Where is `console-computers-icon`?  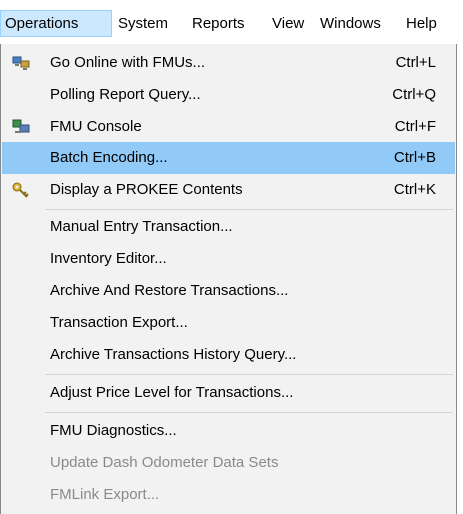 console-computers-icon is located at coordinates (21, 127).